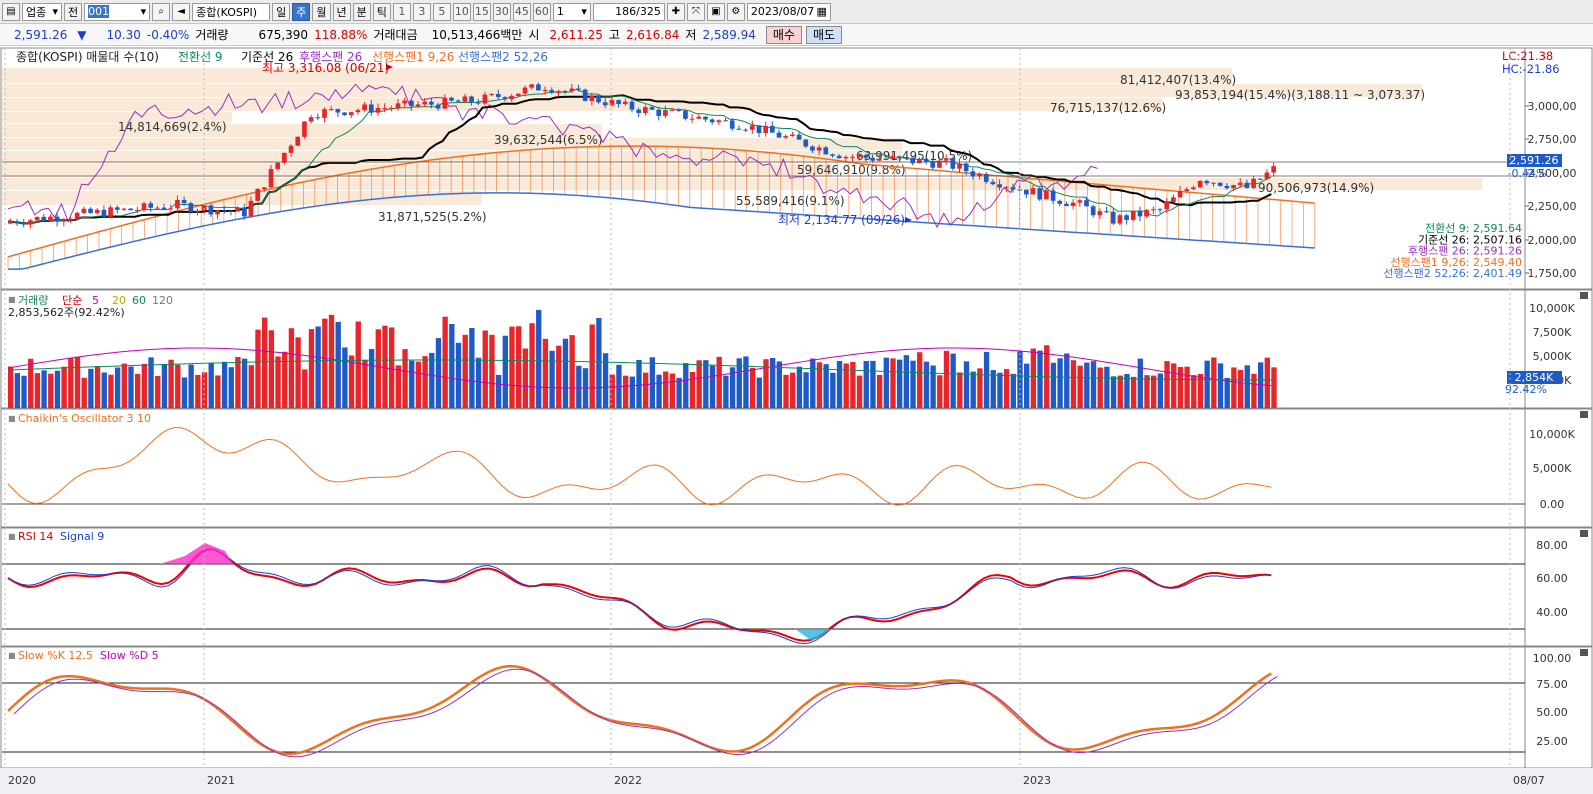  Describe the element at coordinates (783, 34) in the screenshot. I see `buy-button: 매수` at that location.